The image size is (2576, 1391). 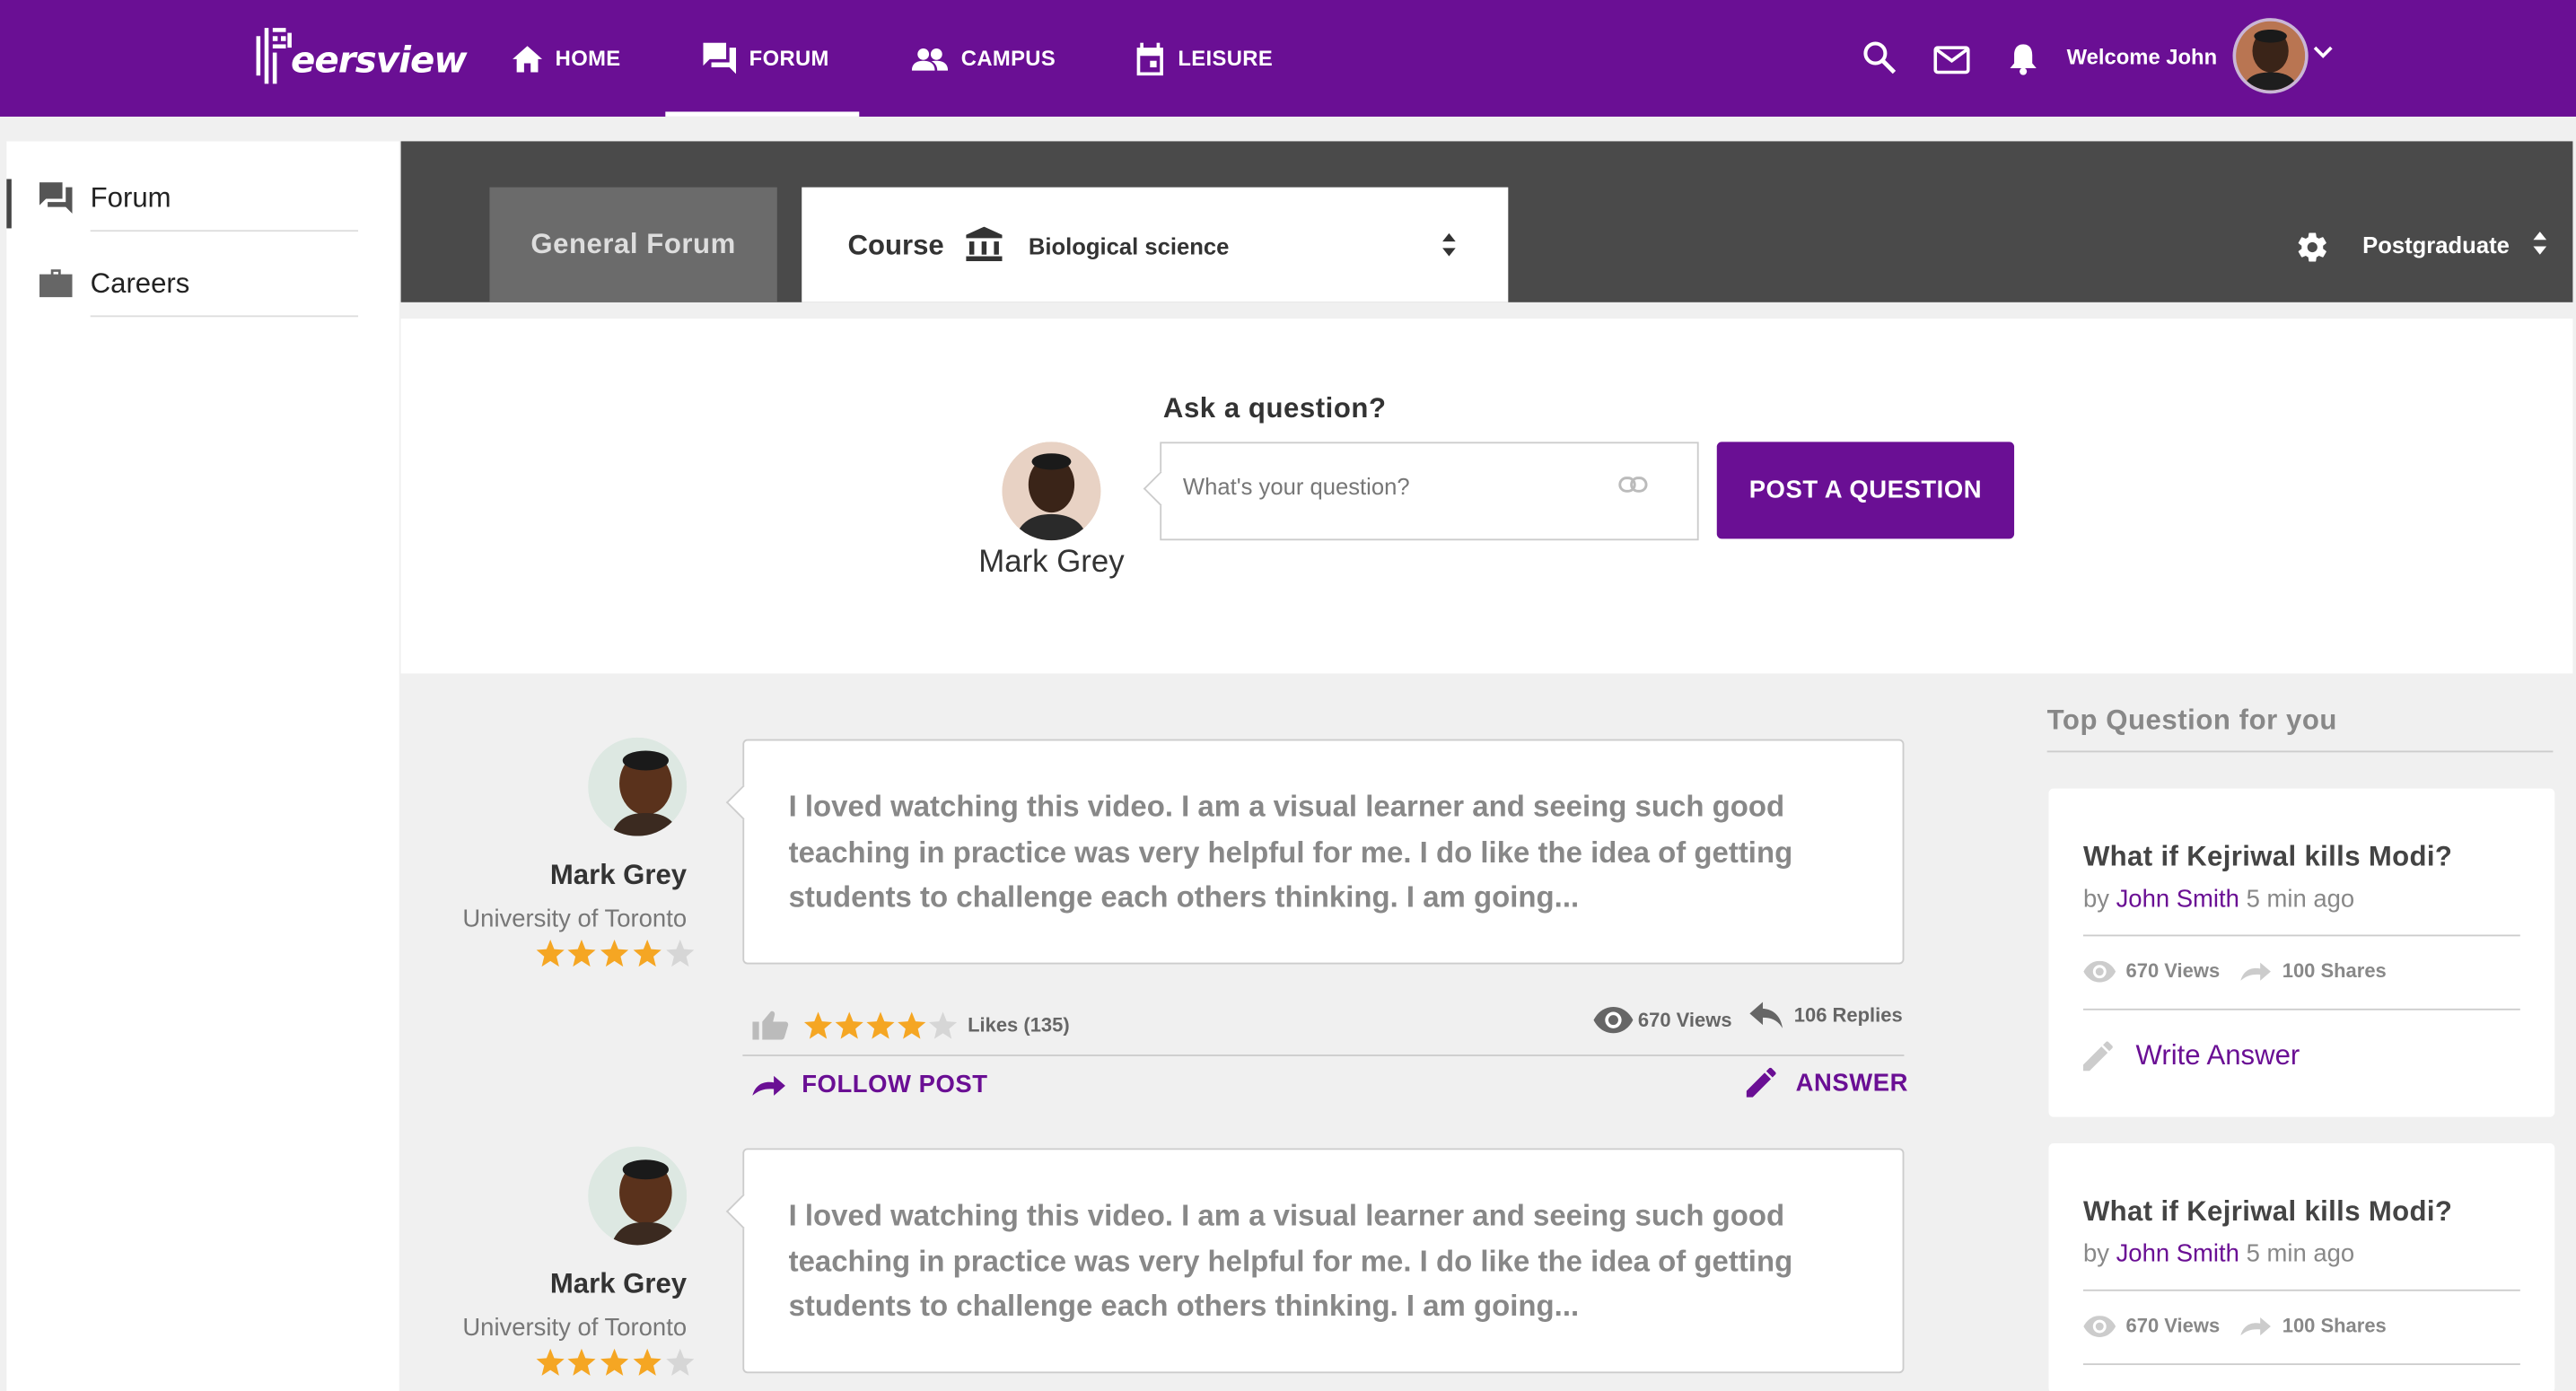 I want to click on user-avatar, so click(x=2270, y=56).